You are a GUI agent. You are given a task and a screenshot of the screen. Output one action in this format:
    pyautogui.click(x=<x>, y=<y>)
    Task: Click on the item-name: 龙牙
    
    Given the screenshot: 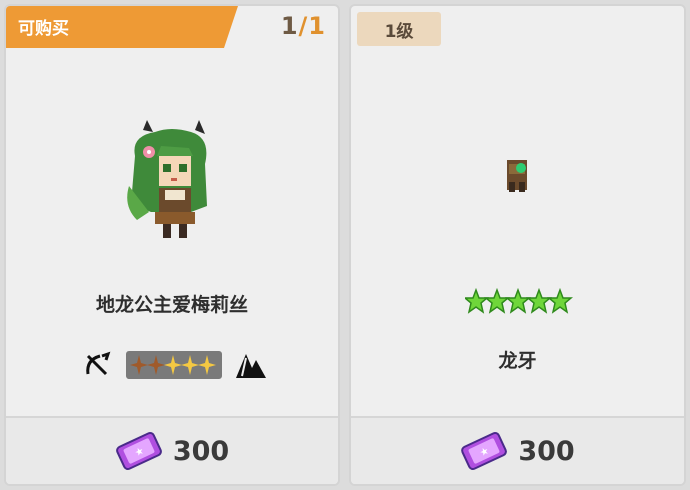 What is the action you would take?
    pyautogui.click(x=517, y=361)
    